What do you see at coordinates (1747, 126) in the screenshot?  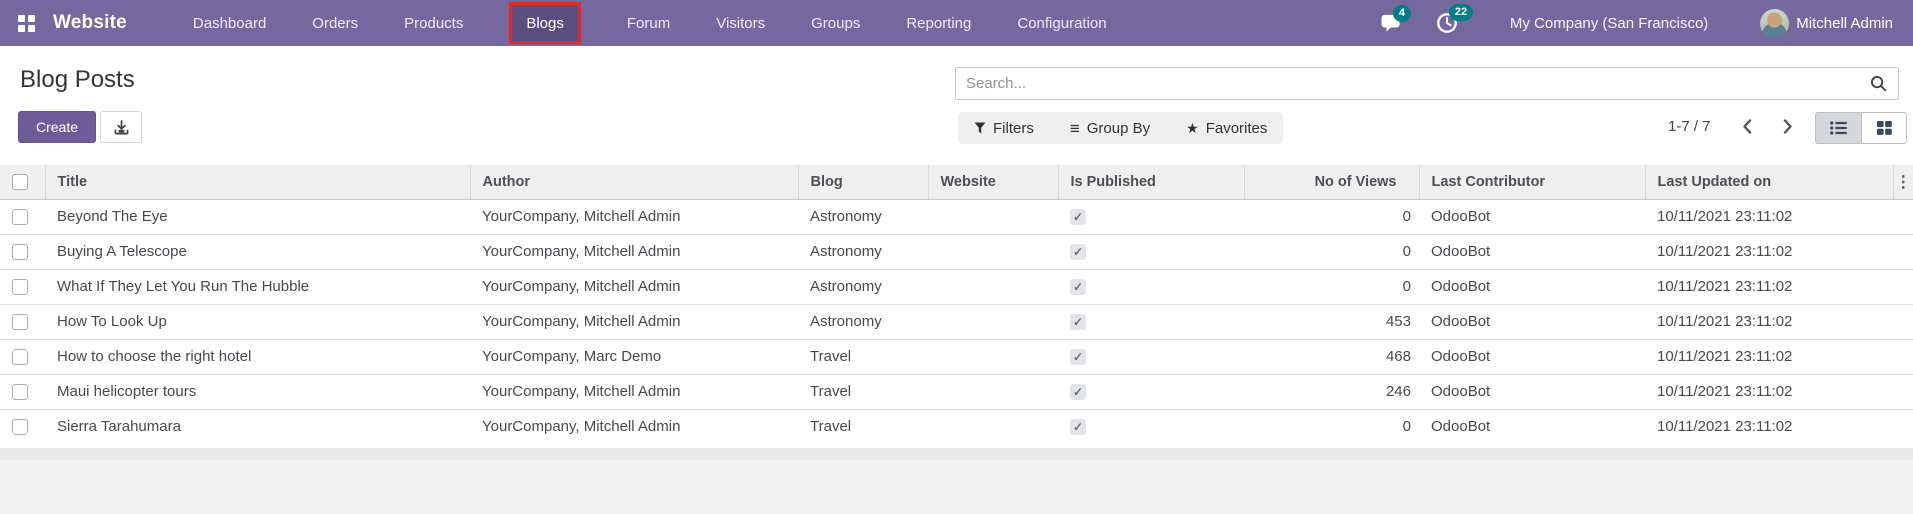 I see `pager-previous-button` at bounding box center [1747, 126].